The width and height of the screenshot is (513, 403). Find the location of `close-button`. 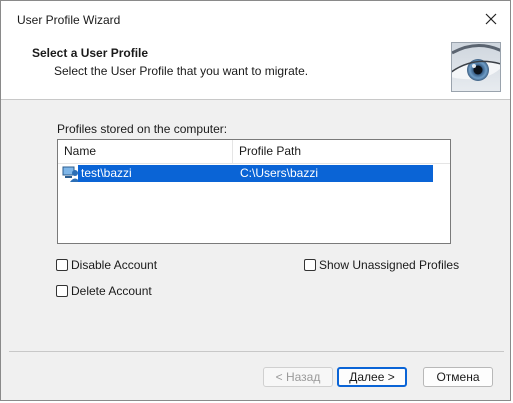

close-button is located at coordinates (491, 19).